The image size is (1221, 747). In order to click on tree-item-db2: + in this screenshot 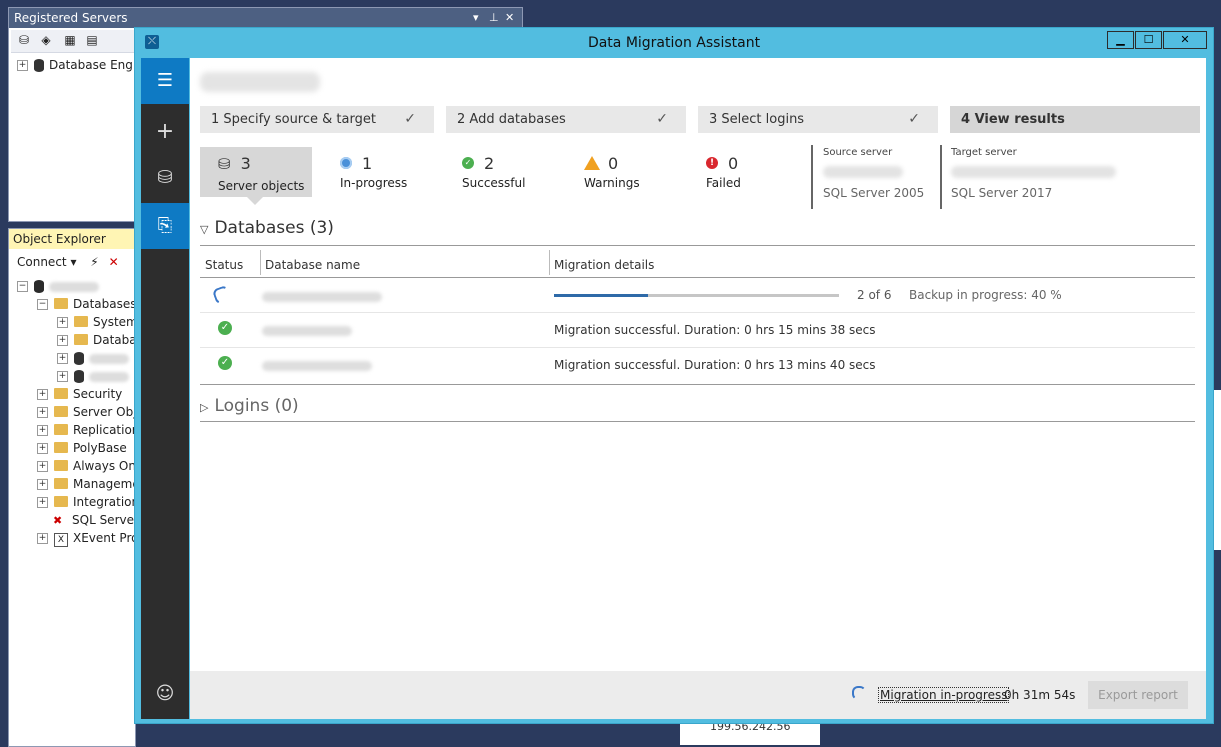, I will do `click(93, 376)`.